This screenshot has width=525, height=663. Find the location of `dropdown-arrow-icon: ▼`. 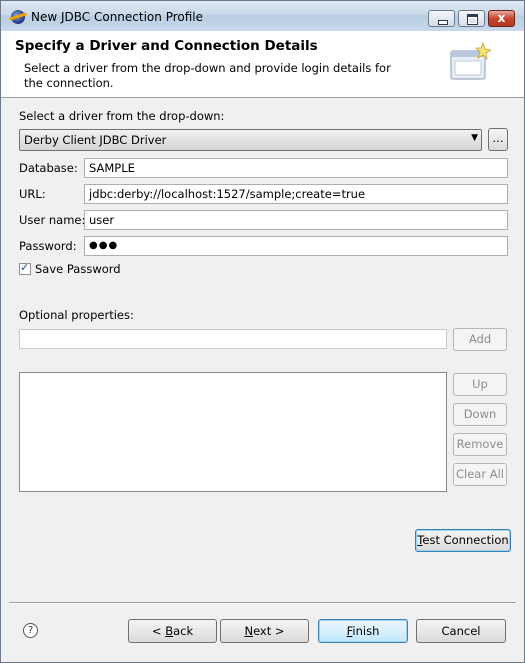

dropdown-arrow-icon: ▼ is located at coordinates (474, 138).